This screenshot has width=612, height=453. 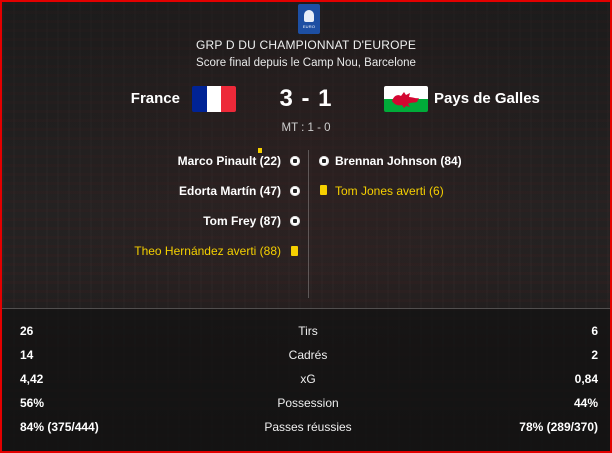 I want to click on stat-away-xg: 0,84, so click(x=586, y=379).